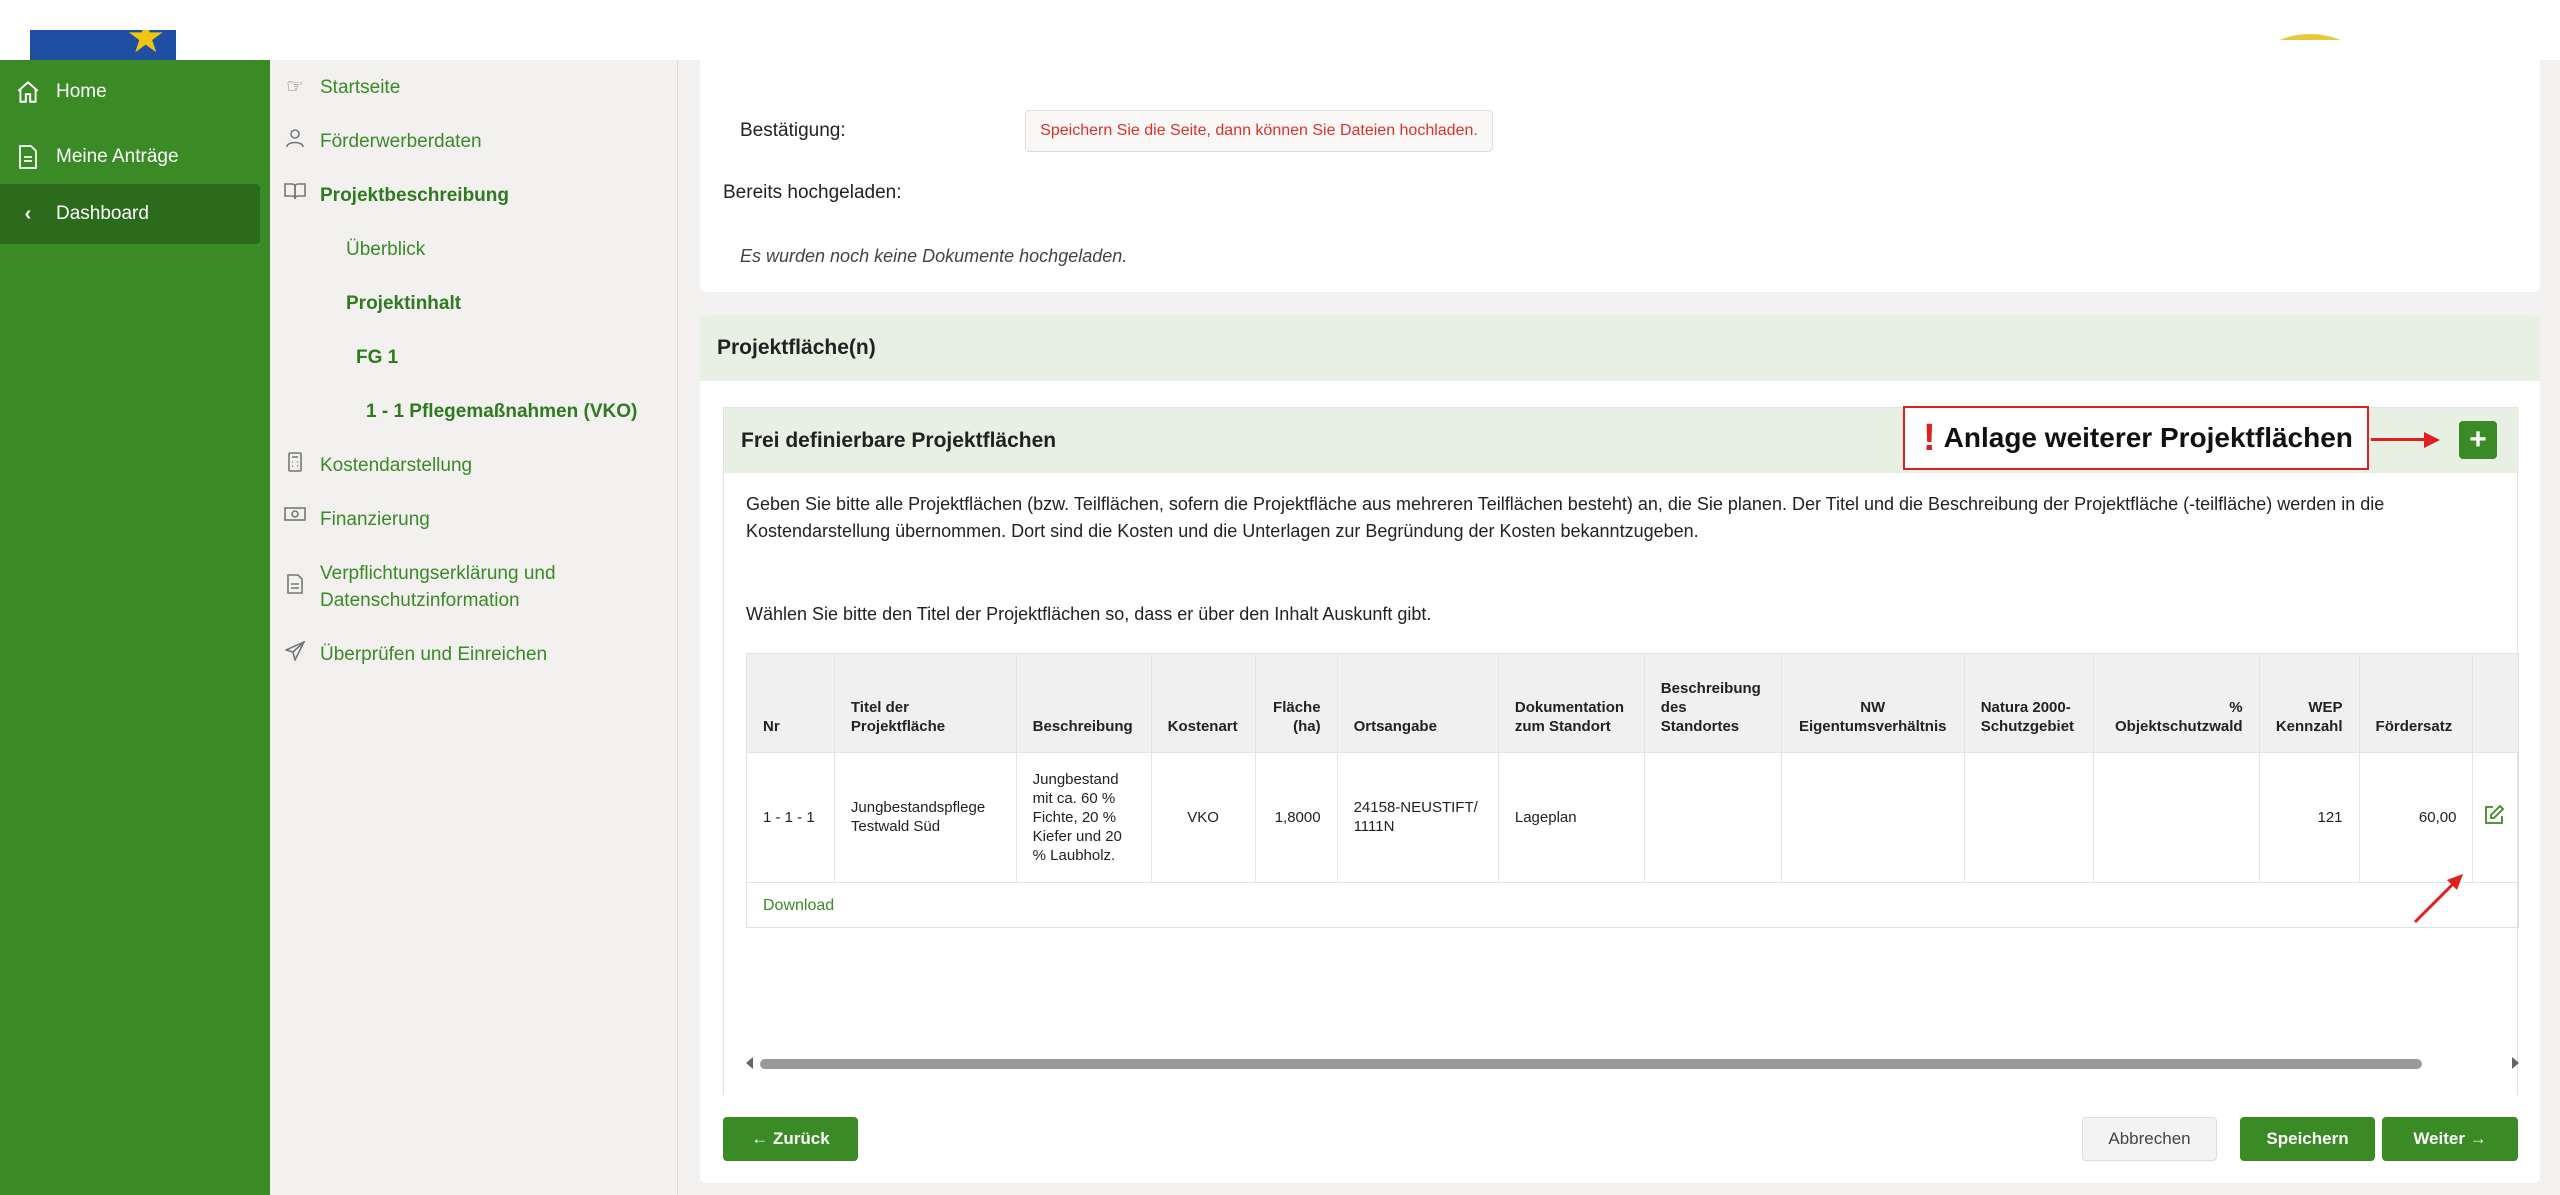 The height and width of the screenshot is (1195, 2560). What do you see at coordinates (812, 192) in the screenshot?
I see `uploaded-label: Bereits hochgeladen:` at bounding box center [812, 192].